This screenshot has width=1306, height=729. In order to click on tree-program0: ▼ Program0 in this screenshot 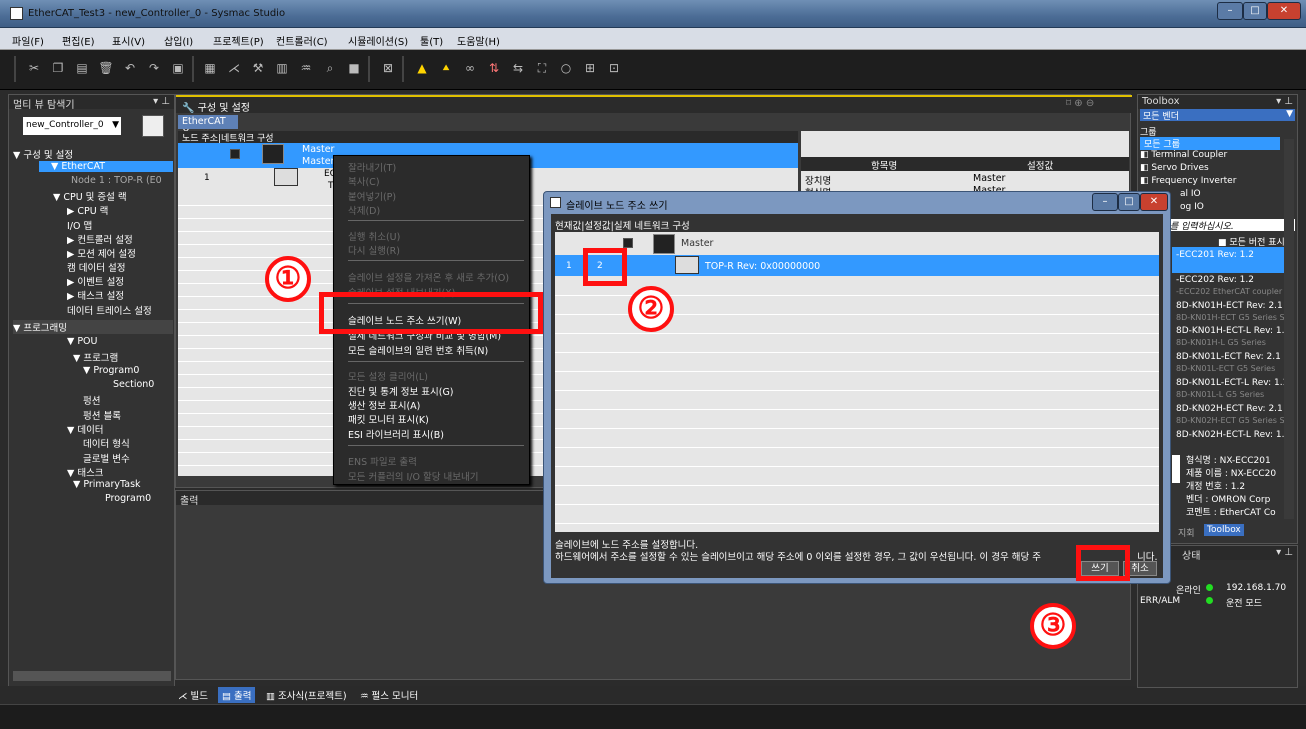, I will do `click(111, 370)`.